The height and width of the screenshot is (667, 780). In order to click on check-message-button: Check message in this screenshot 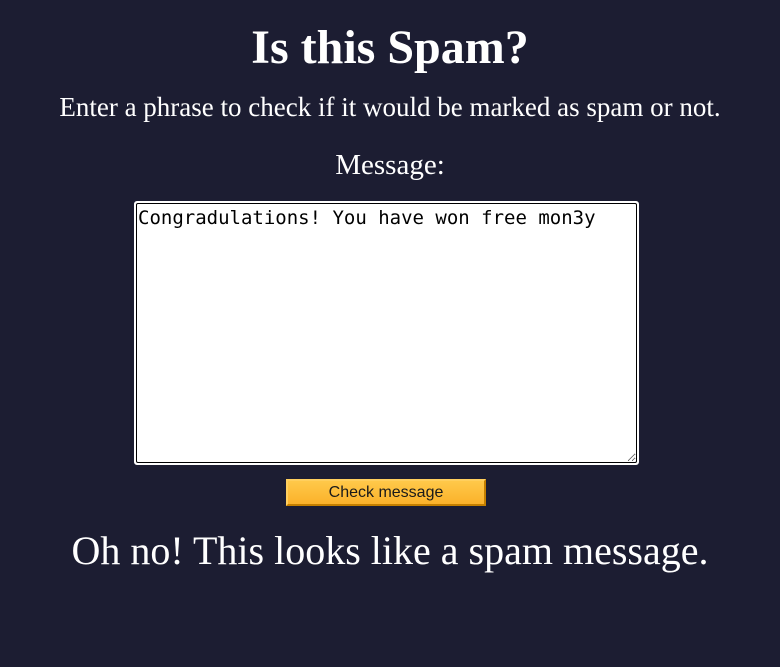, I will do `click(386, 492)`.